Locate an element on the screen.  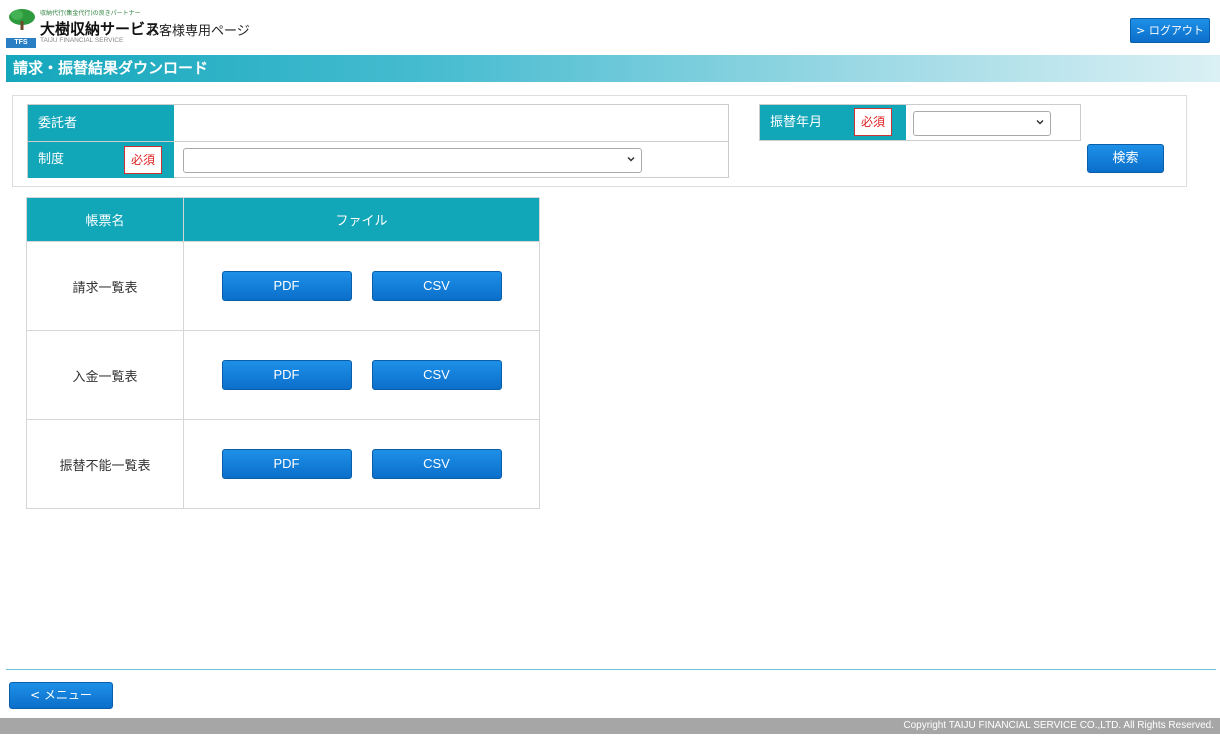
transfer-month-required-badge: 必須 is located at coordinates (873, 122).